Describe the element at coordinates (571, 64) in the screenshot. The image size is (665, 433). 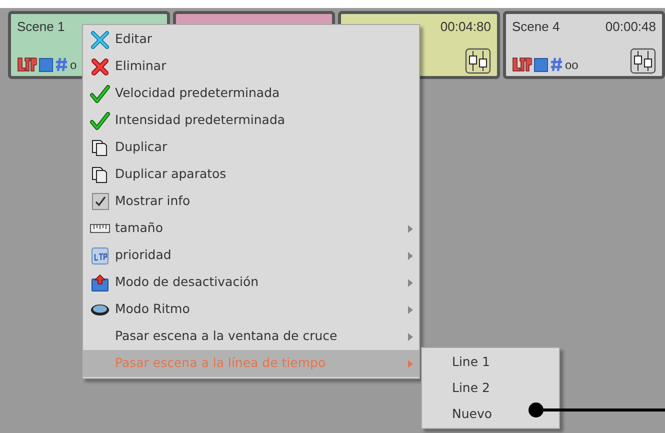
I see `scene-info: oo` at that location.